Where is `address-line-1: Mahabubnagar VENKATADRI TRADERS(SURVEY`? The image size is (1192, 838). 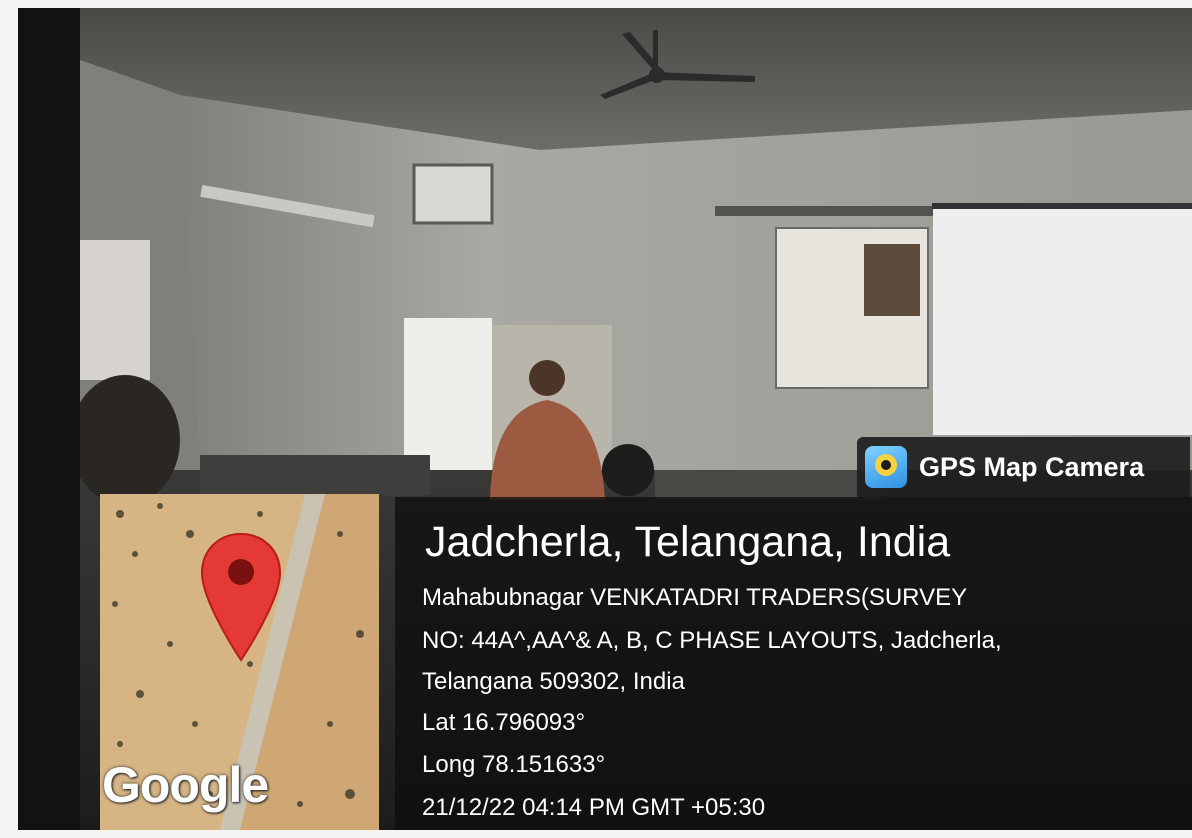 address-line-1: Mahabubnagar VENKATADRI TRADERS(SURVEY is located at coordinates (695, 597).